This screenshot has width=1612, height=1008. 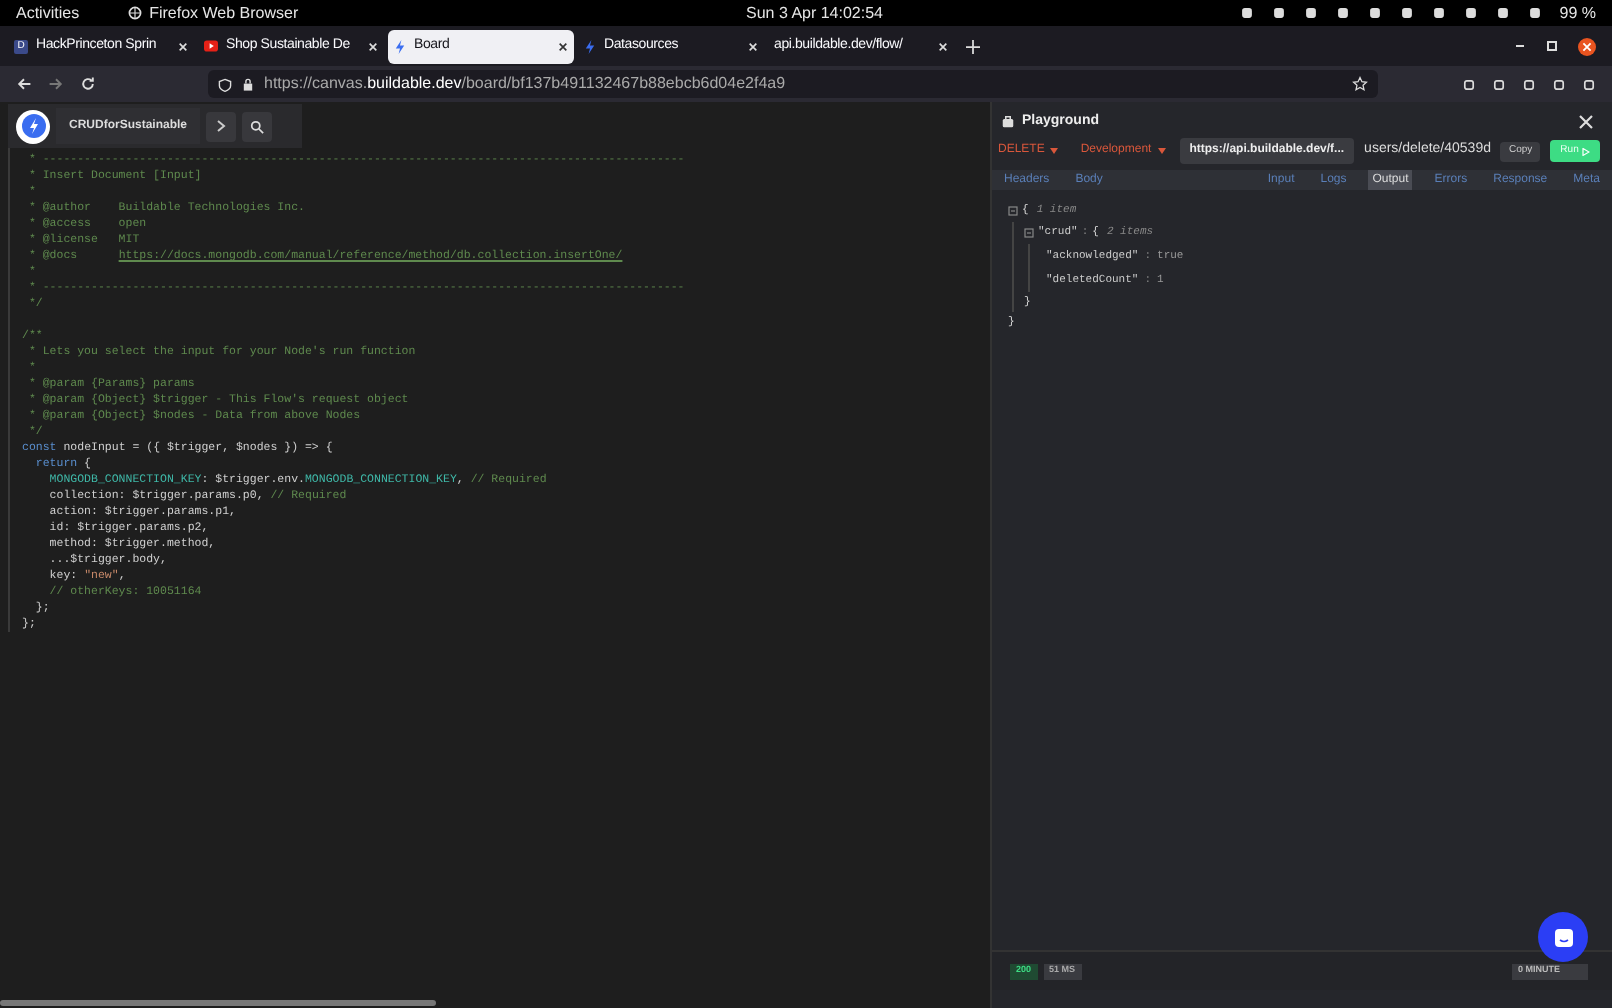 I want to click on add-tab-icon, so click(x=973, y=46).